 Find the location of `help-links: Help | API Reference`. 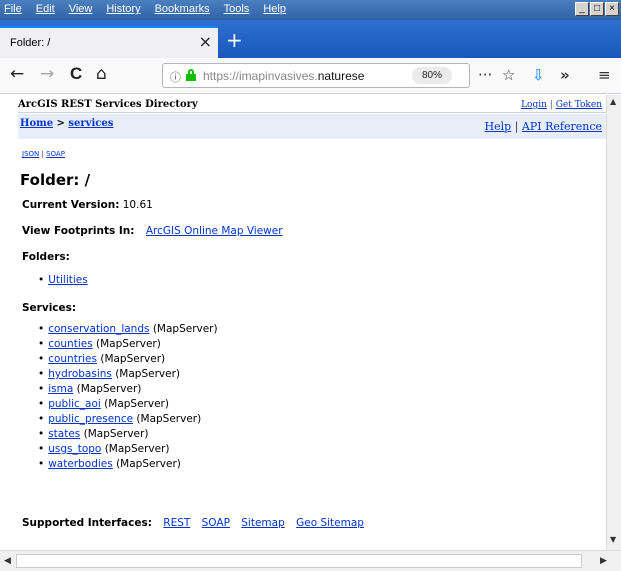

help-links: Help | API Reference is located at coordinates (543, 126).